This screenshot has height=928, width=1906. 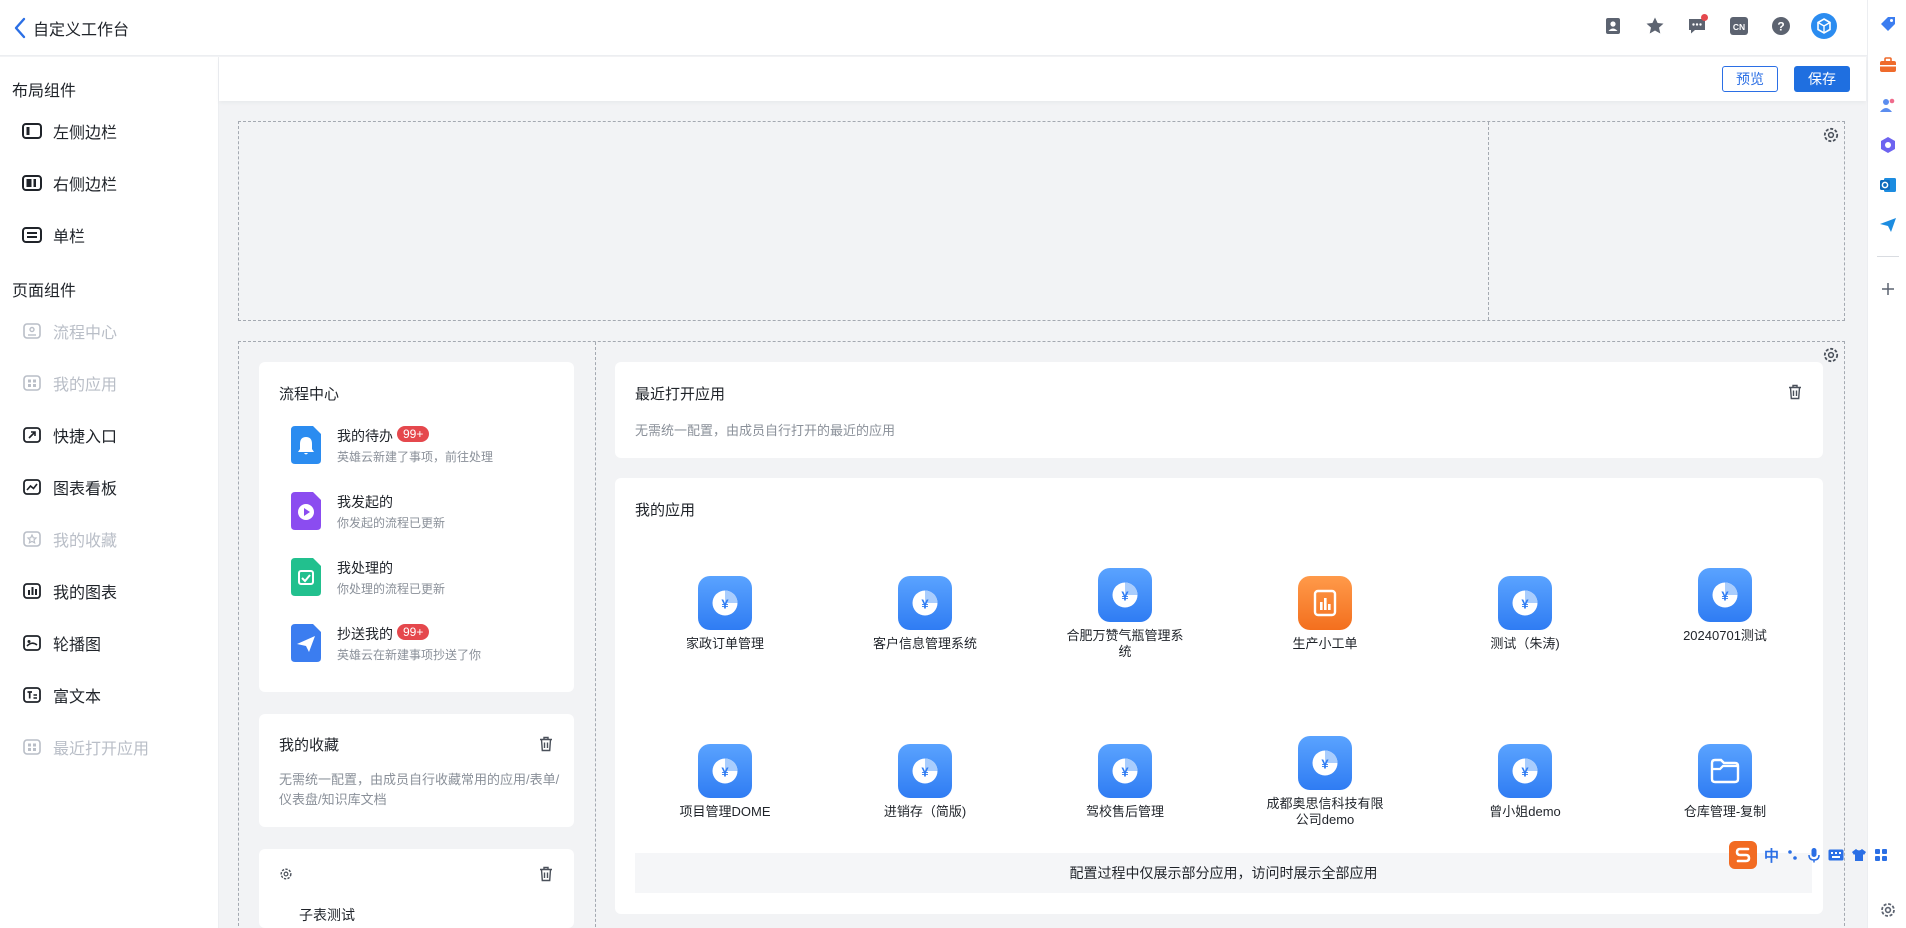 I want to click on favorite-star-icon, so click(x=32, y=539).